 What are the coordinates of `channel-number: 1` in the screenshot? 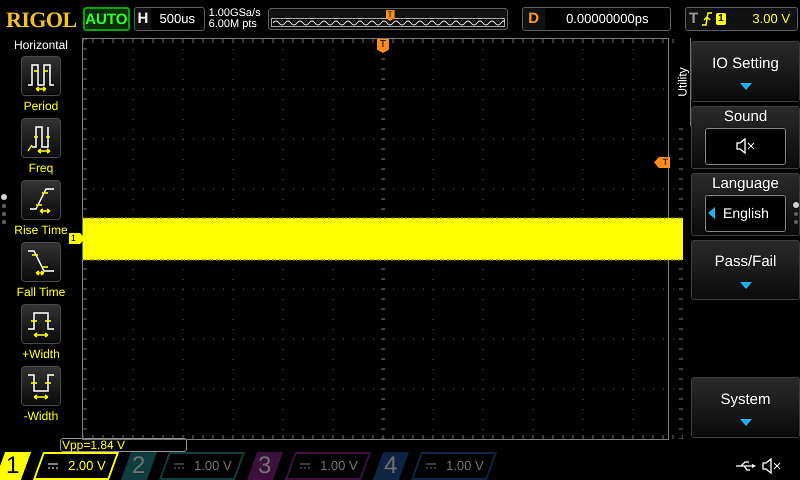 It's located at (16, 466).